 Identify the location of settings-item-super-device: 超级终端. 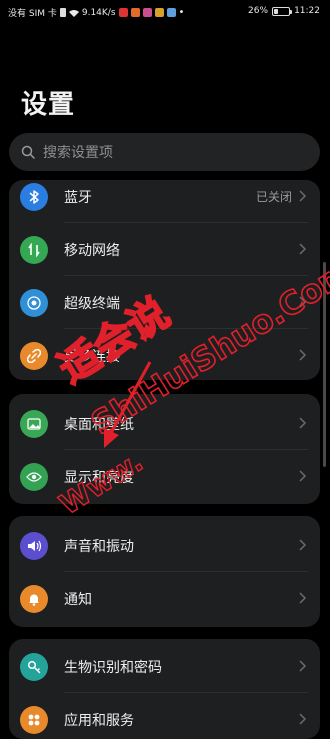
(164, 302).